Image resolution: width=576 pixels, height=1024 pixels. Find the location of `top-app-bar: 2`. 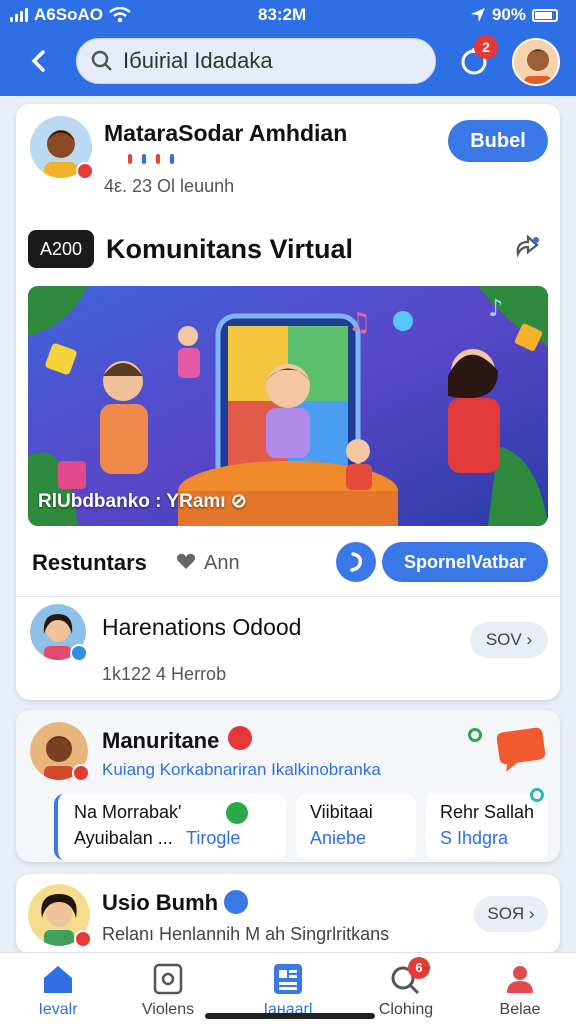

top-app-bar: 2 is located at coordinates (288, 63).